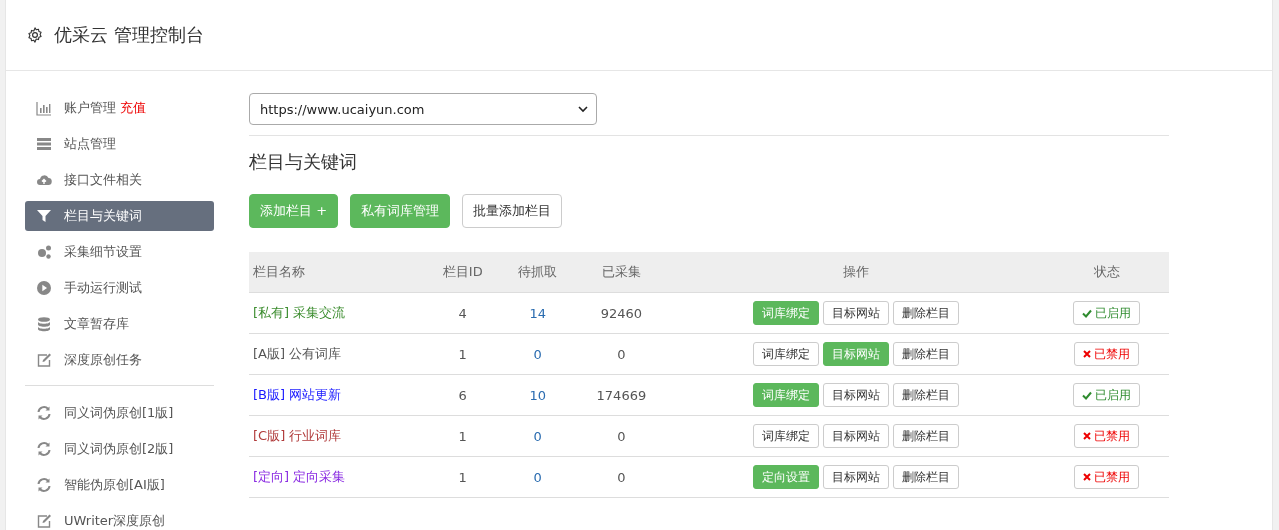  What do you see at coordinates (537, 313) in the screenshot?
I see `table-cell: 14` at bounding box center [537, 313].